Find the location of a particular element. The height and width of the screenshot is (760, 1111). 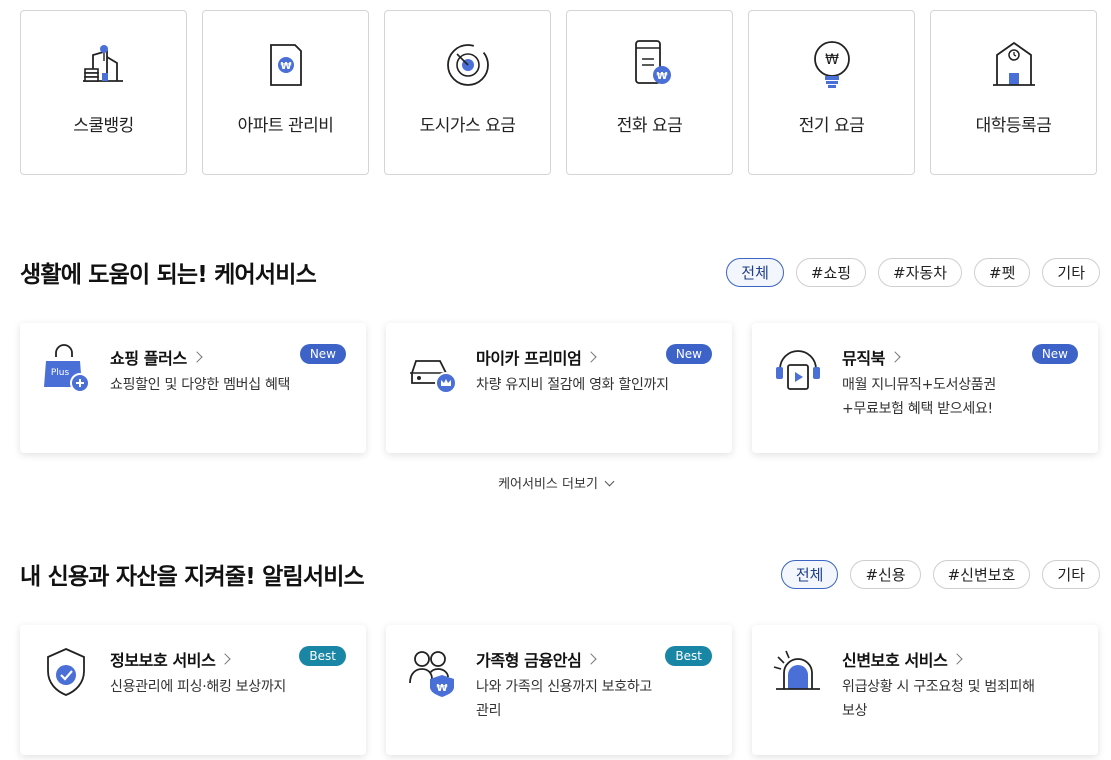

card-desc: 신용관리에 피싱·해킹 보상까지 is located at coordinates (198, 687).